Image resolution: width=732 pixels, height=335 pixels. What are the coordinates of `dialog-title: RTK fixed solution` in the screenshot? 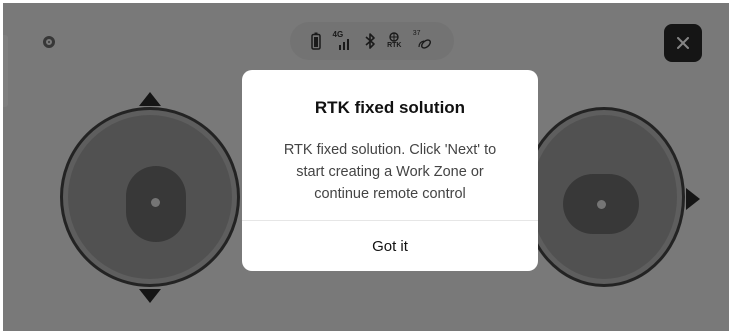 It's located at (390, 107).